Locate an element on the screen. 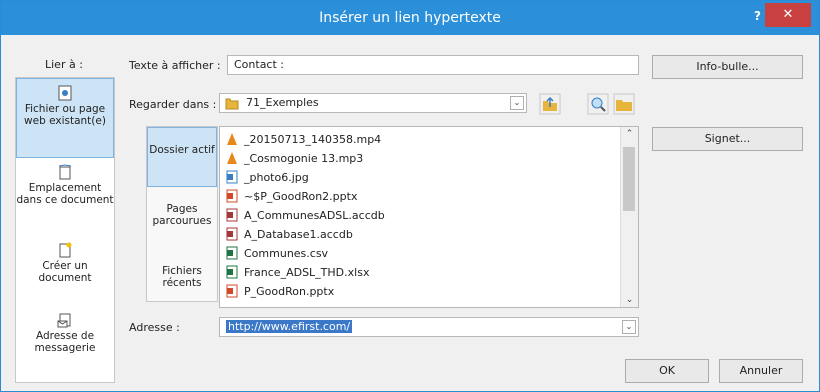 The width and height of the screenshot is (820, 392). file-list-item: France_ADSL_THD.xlsx is located at coordinates (297, 273).